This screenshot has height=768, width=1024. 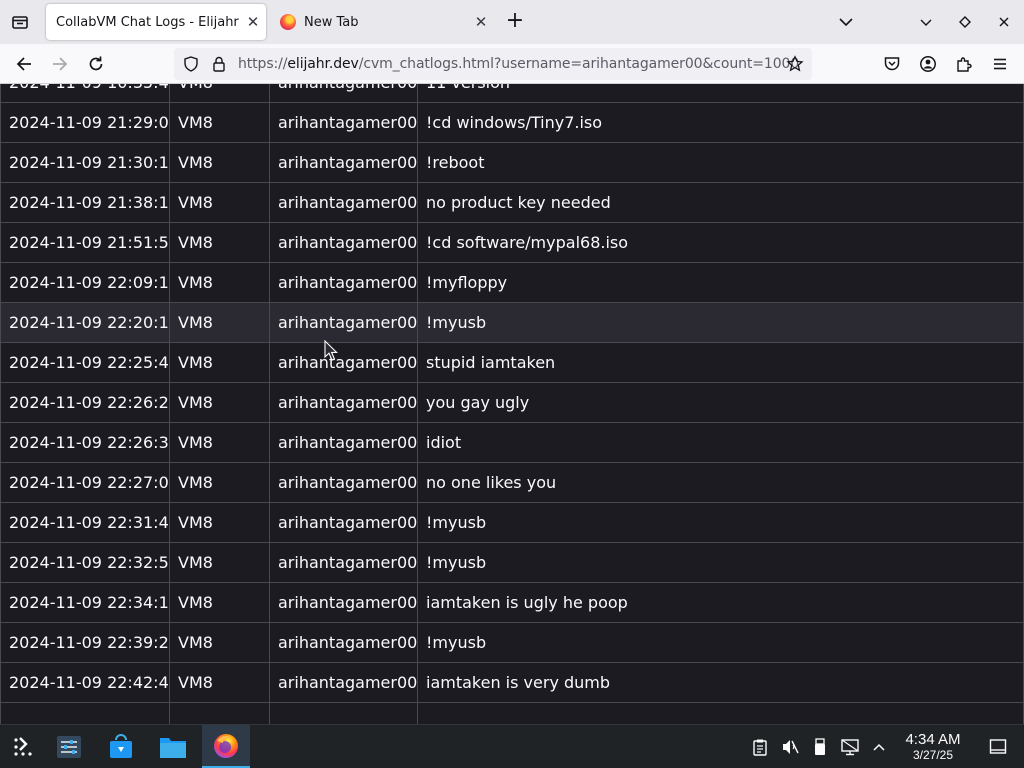 I want to click on tab-new-tab: New Tab ✕, so click(x=382, y=22).